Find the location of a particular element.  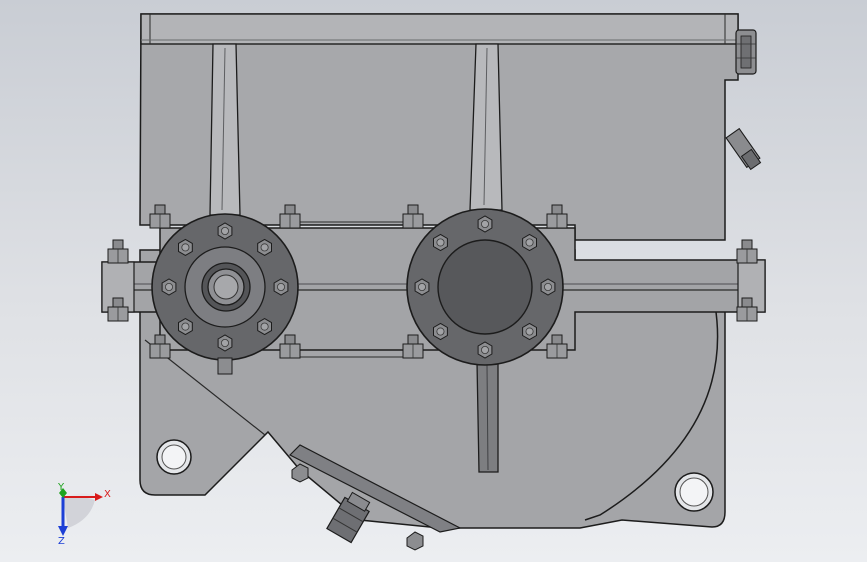

breather-plug is located at coordinates (746, 52).